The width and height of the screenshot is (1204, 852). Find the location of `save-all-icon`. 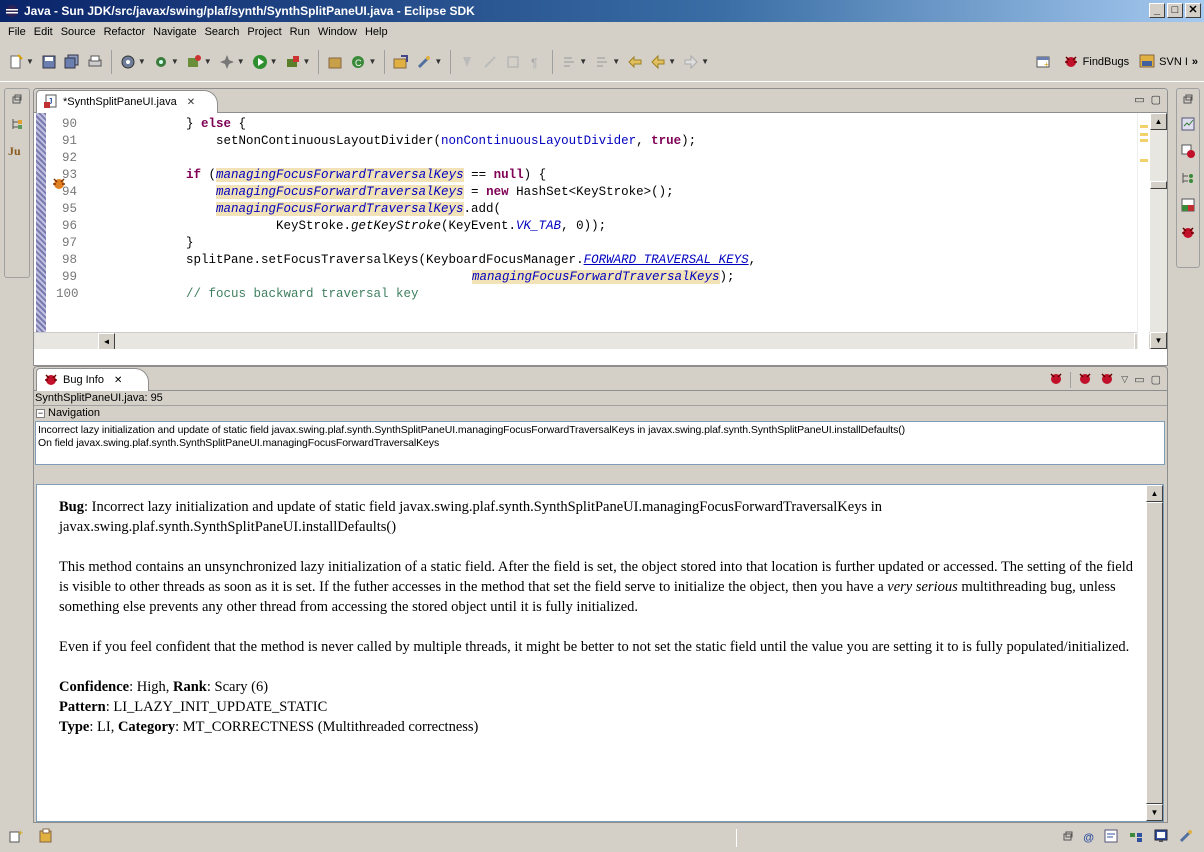

save-all-icon is located at coordinates (72, 62).